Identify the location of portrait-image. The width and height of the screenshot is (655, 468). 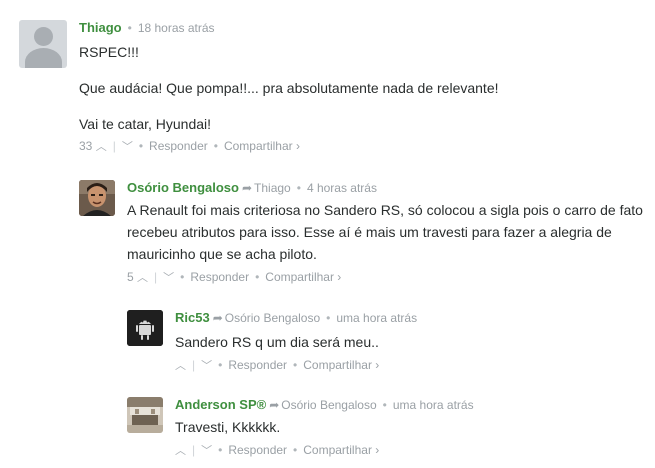
(97, 198).